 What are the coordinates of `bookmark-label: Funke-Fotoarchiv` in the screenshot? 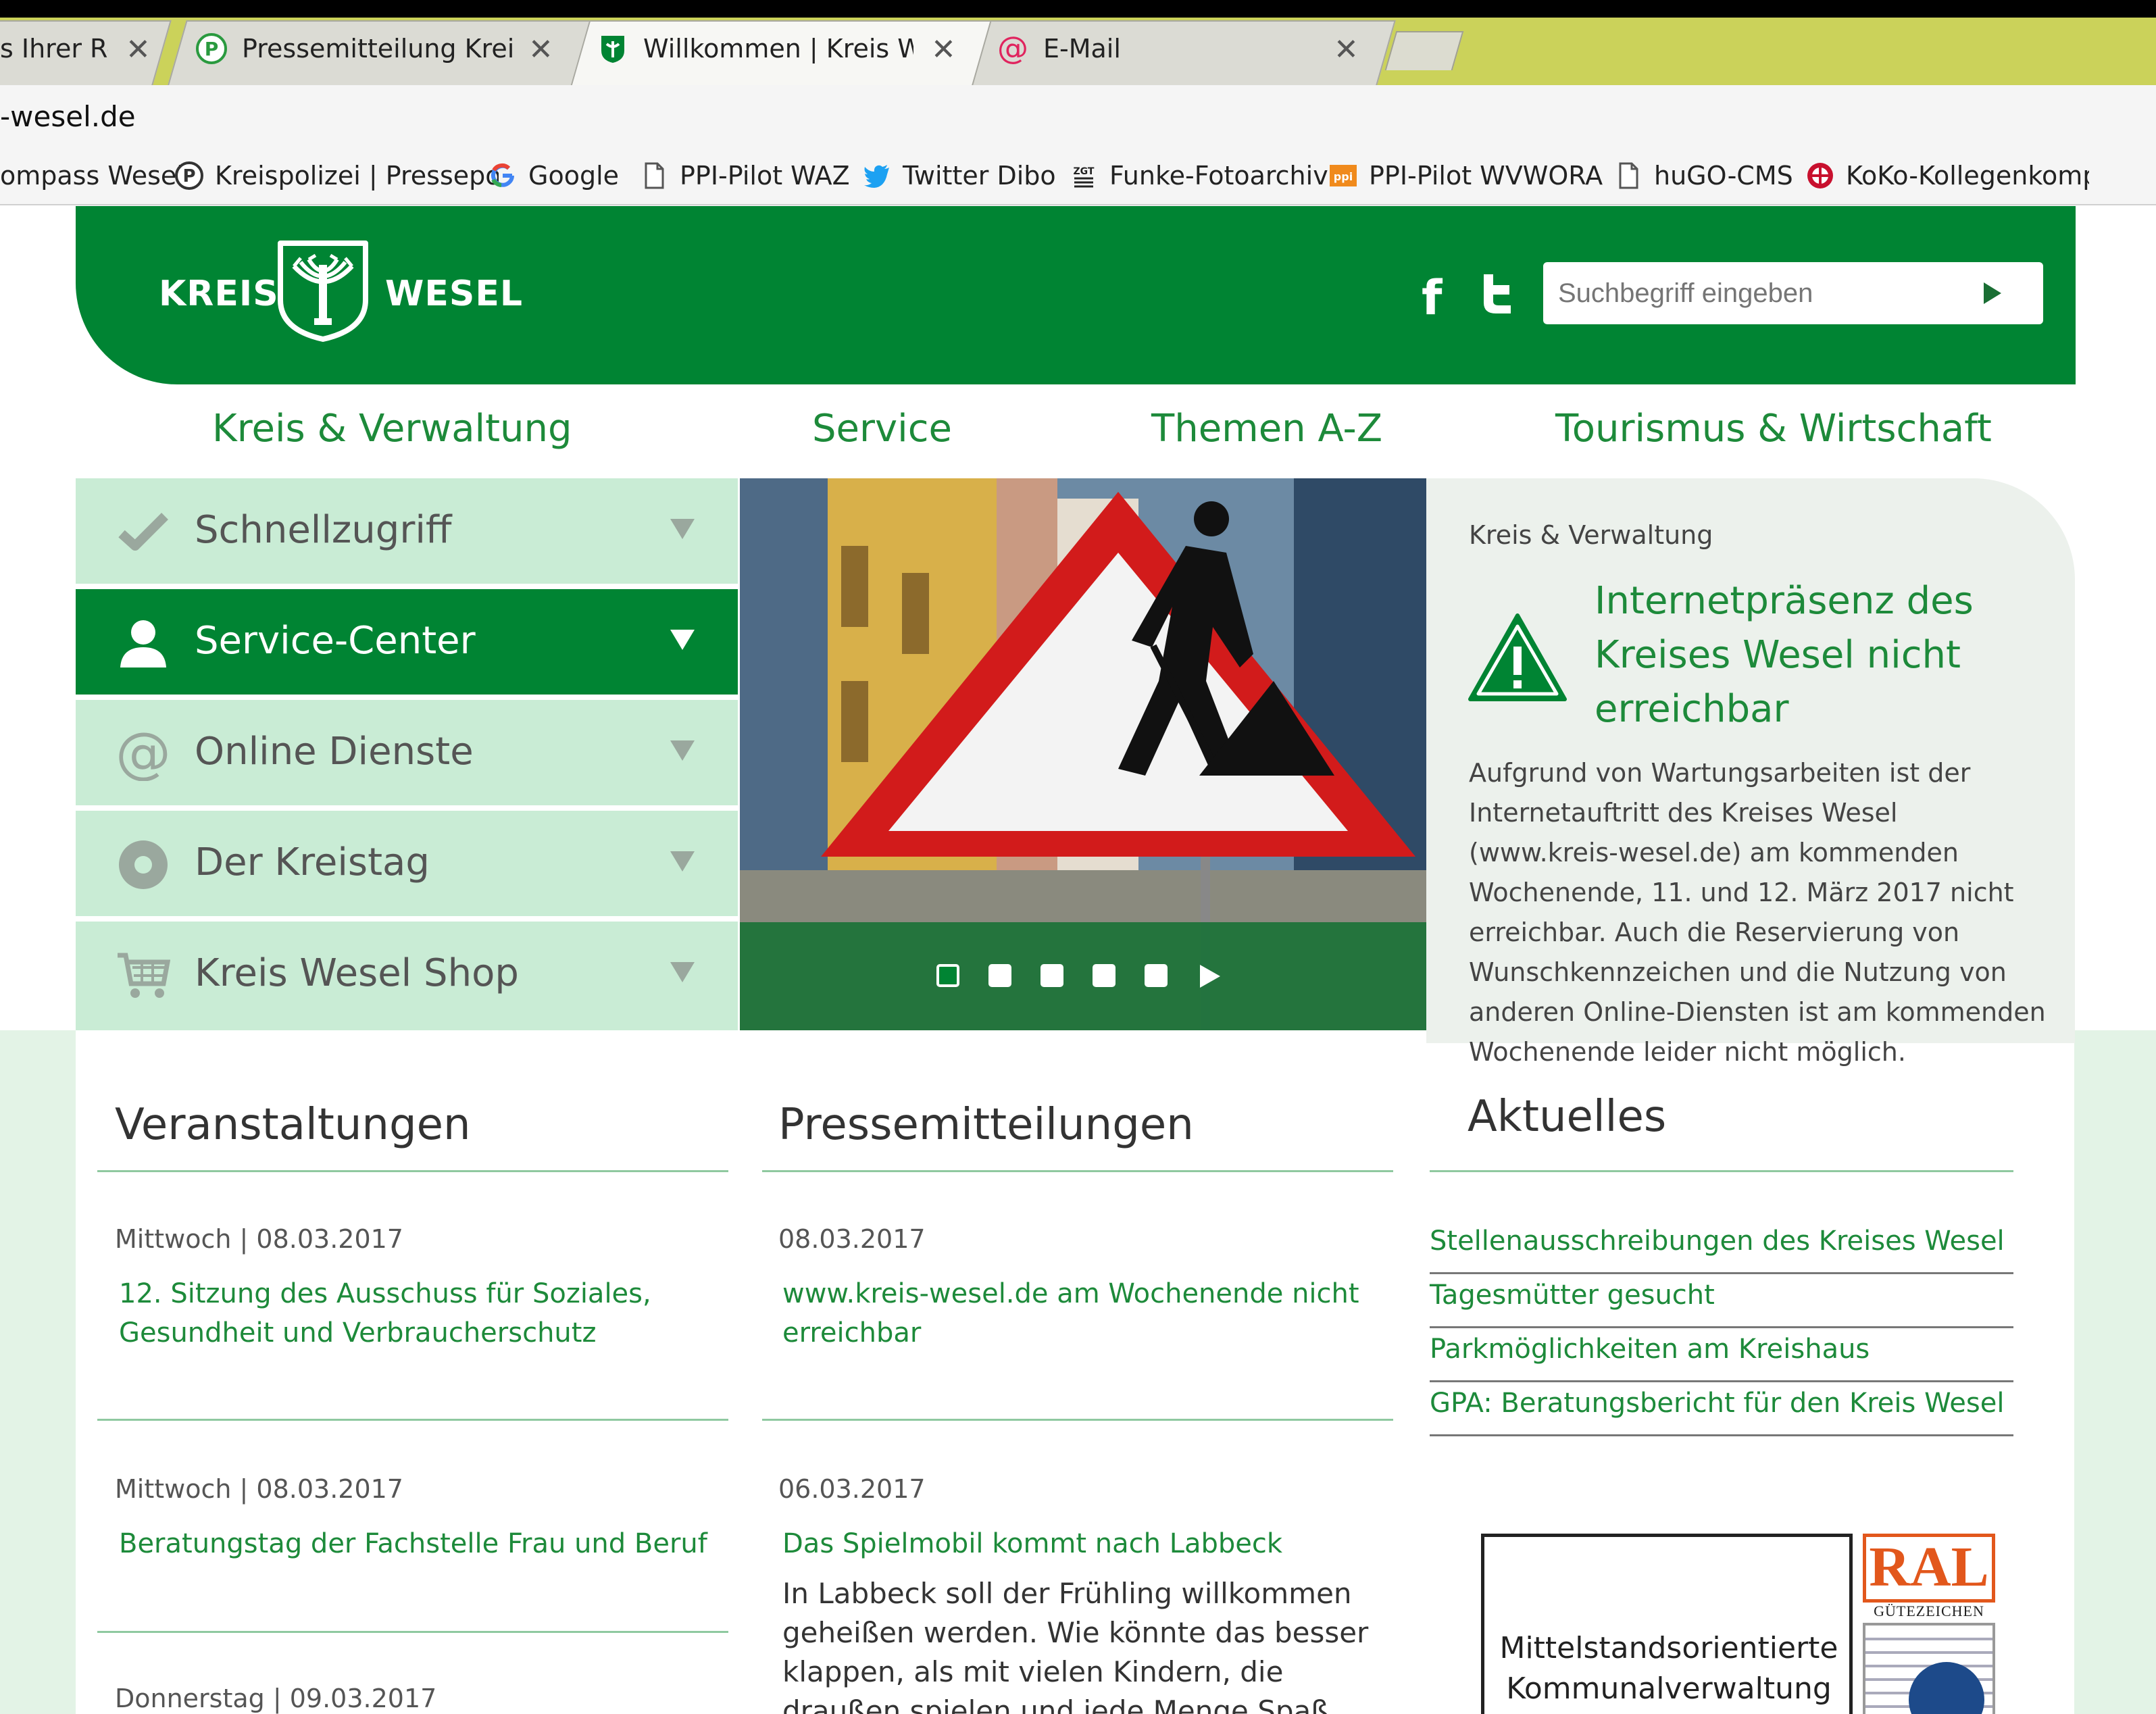 It's located at (1218, 176).